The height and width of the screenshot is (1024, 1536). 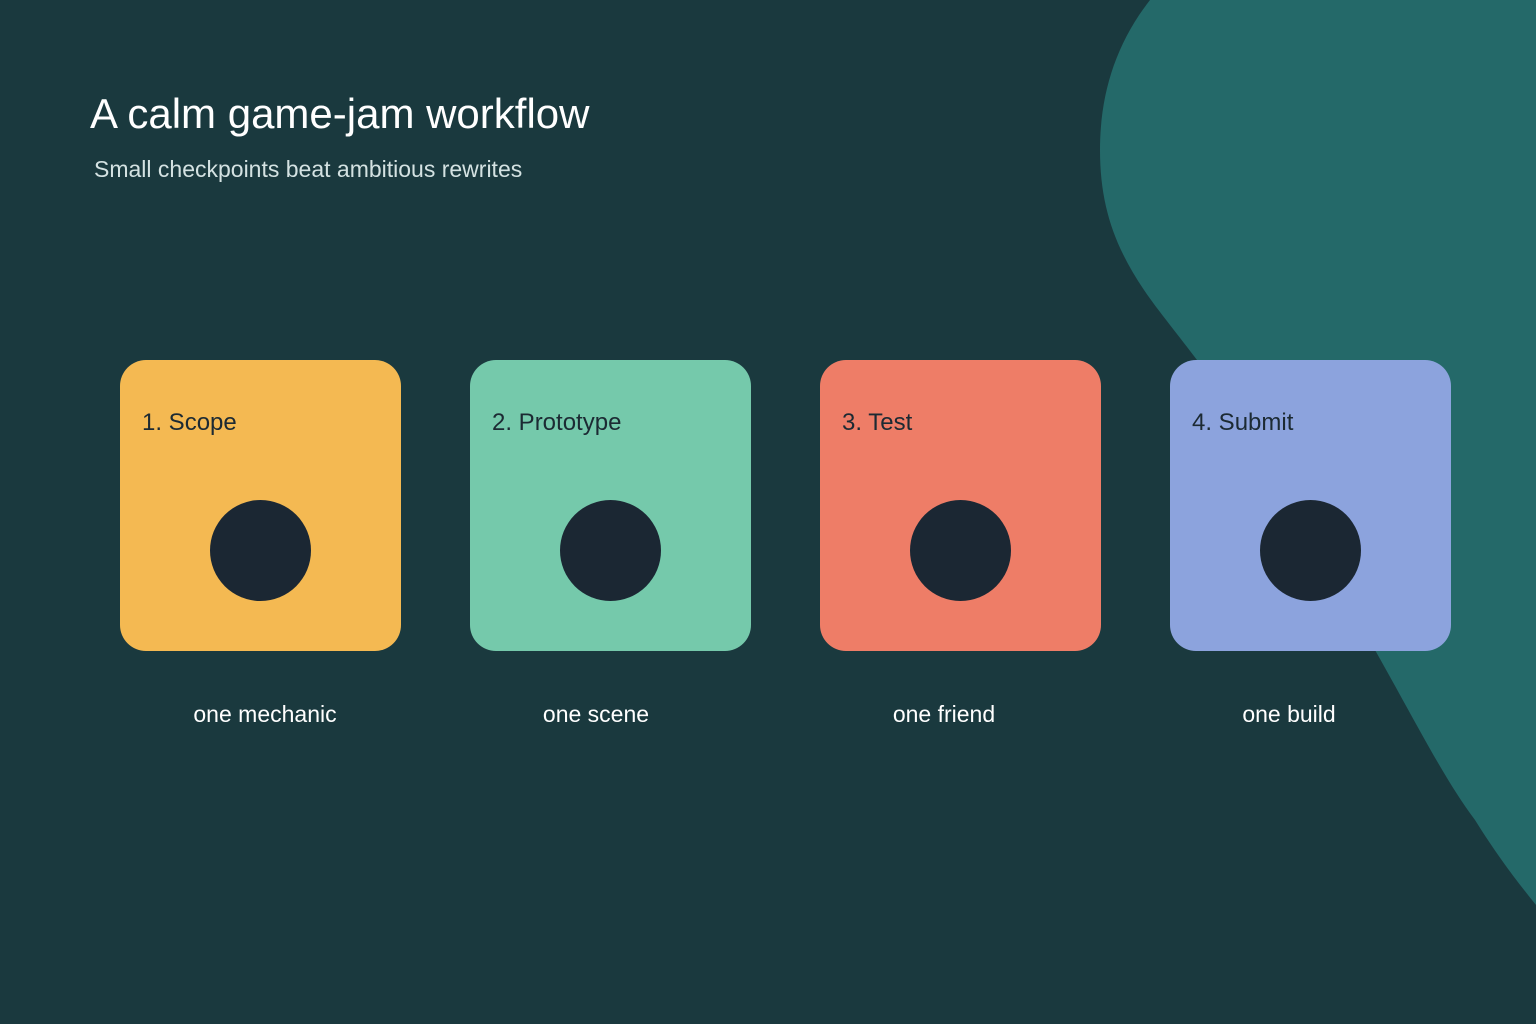 I want to click on step-card-submit: 4. Submit, so click(x=1310, y=505).